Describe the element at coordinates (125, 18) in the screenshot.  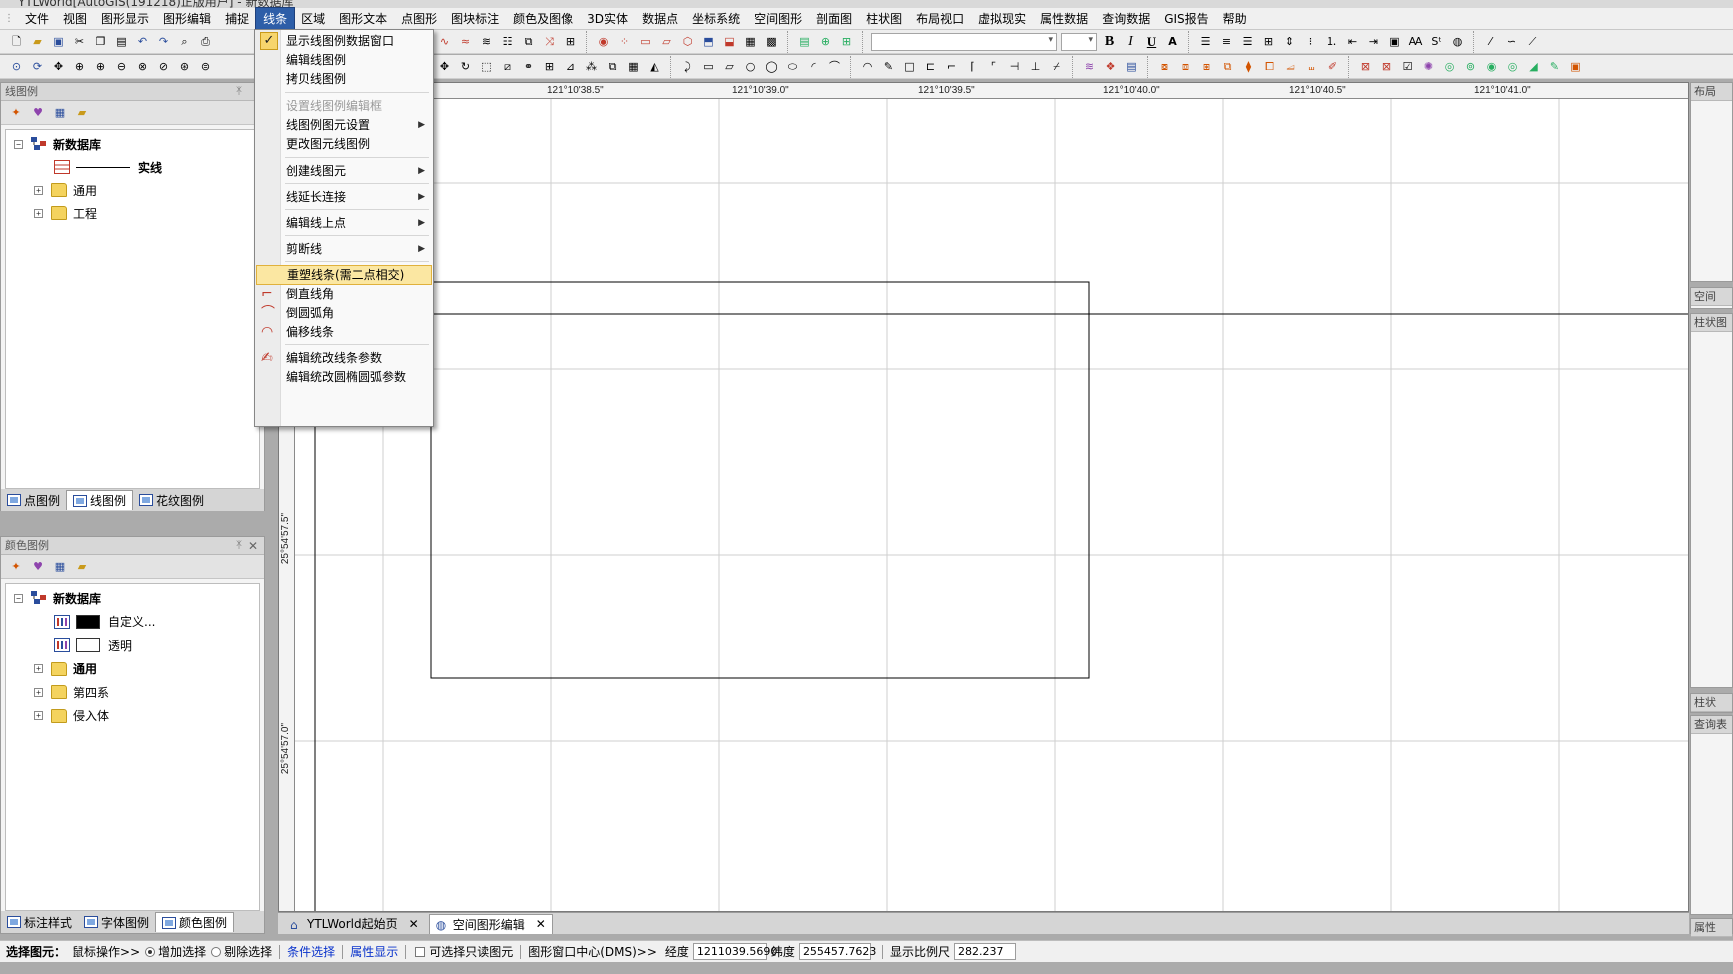
I see `menu-2: 图形显示` at that location.